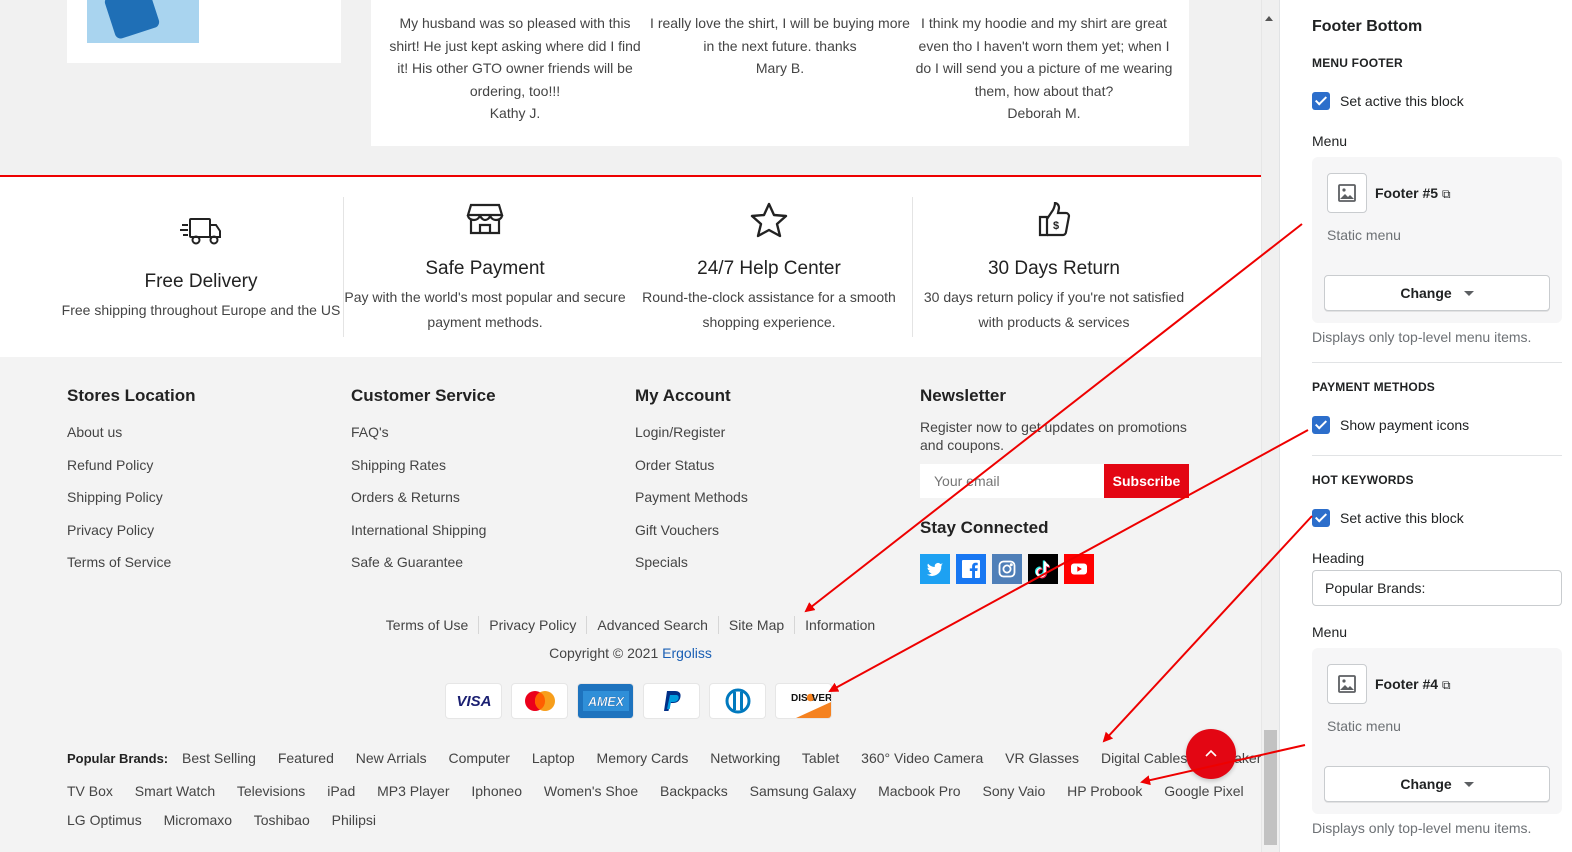  Describe the element at coordinates (922, 758) in the screenshot. I see `brand-link: 360° Video Camera` at that location.